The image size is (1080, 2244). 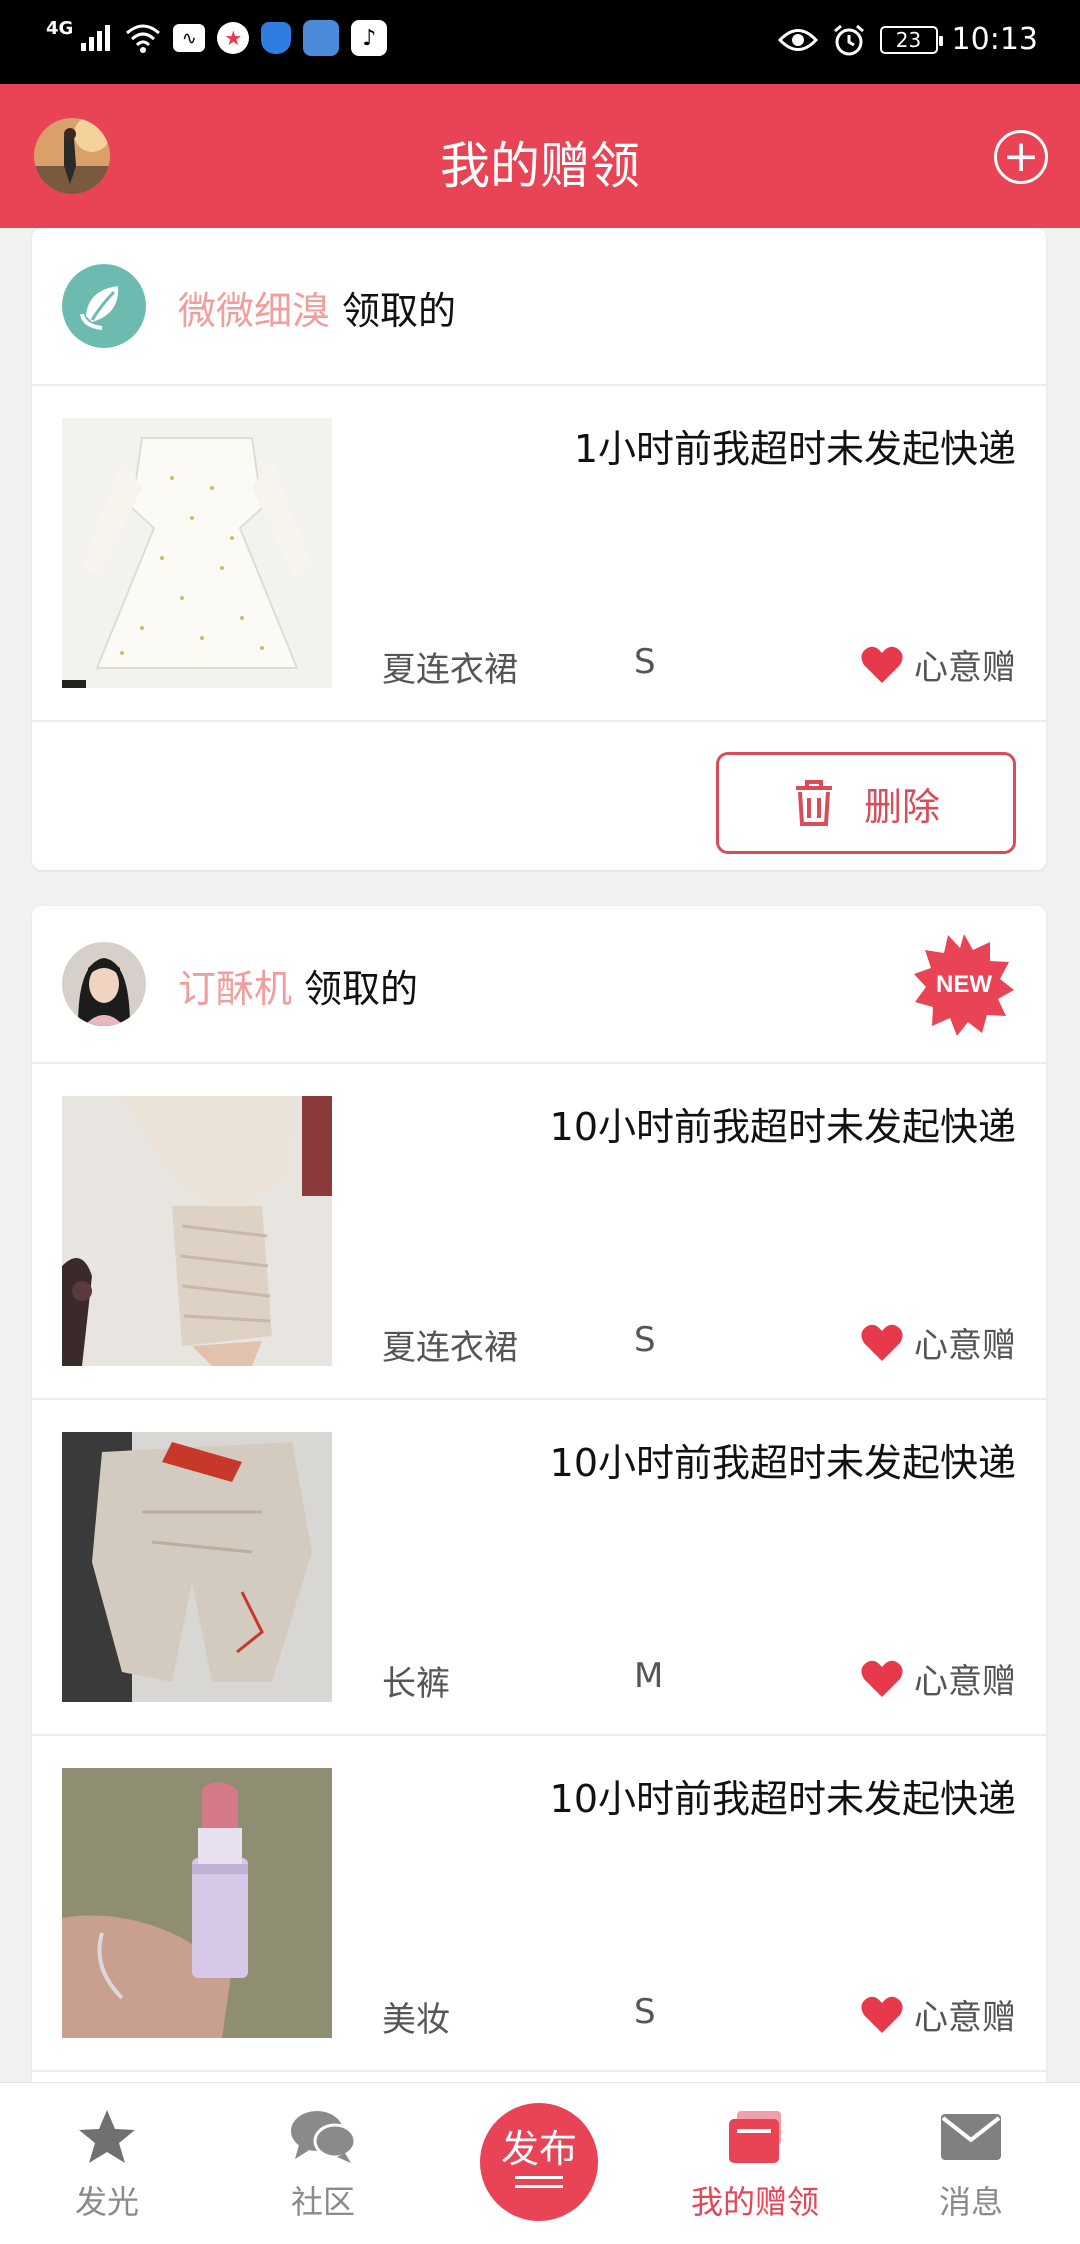 I want to click on tab-label: 消息, so click(x=970, y=2202).